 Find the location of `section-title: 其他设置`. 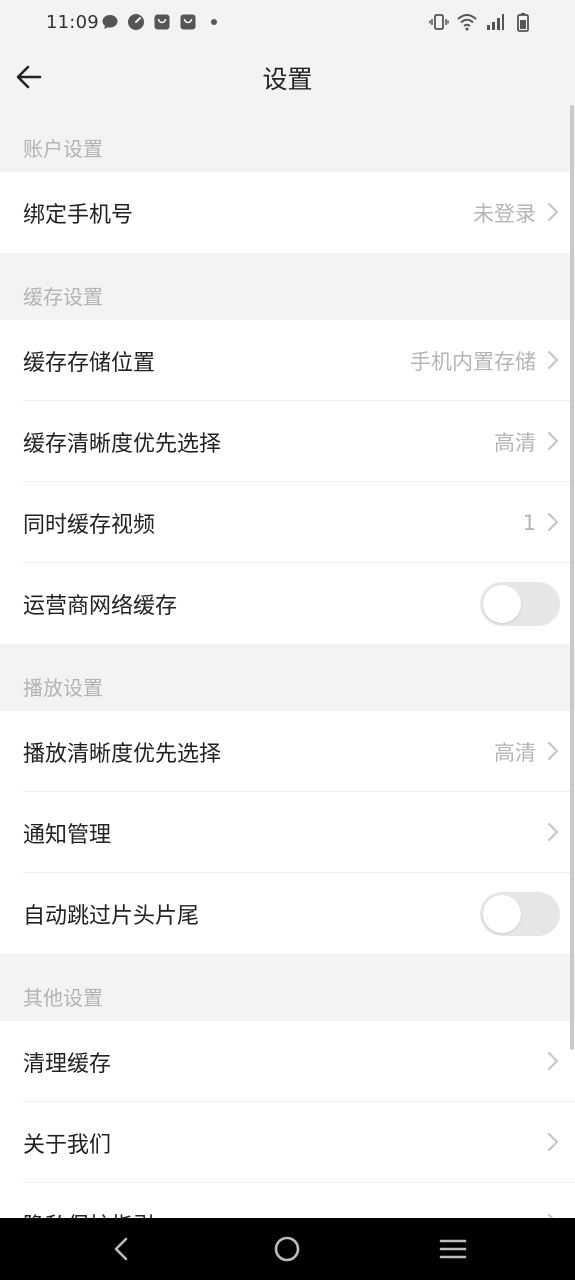

section-title: 其他设置 is located at coordinates (63, 998).